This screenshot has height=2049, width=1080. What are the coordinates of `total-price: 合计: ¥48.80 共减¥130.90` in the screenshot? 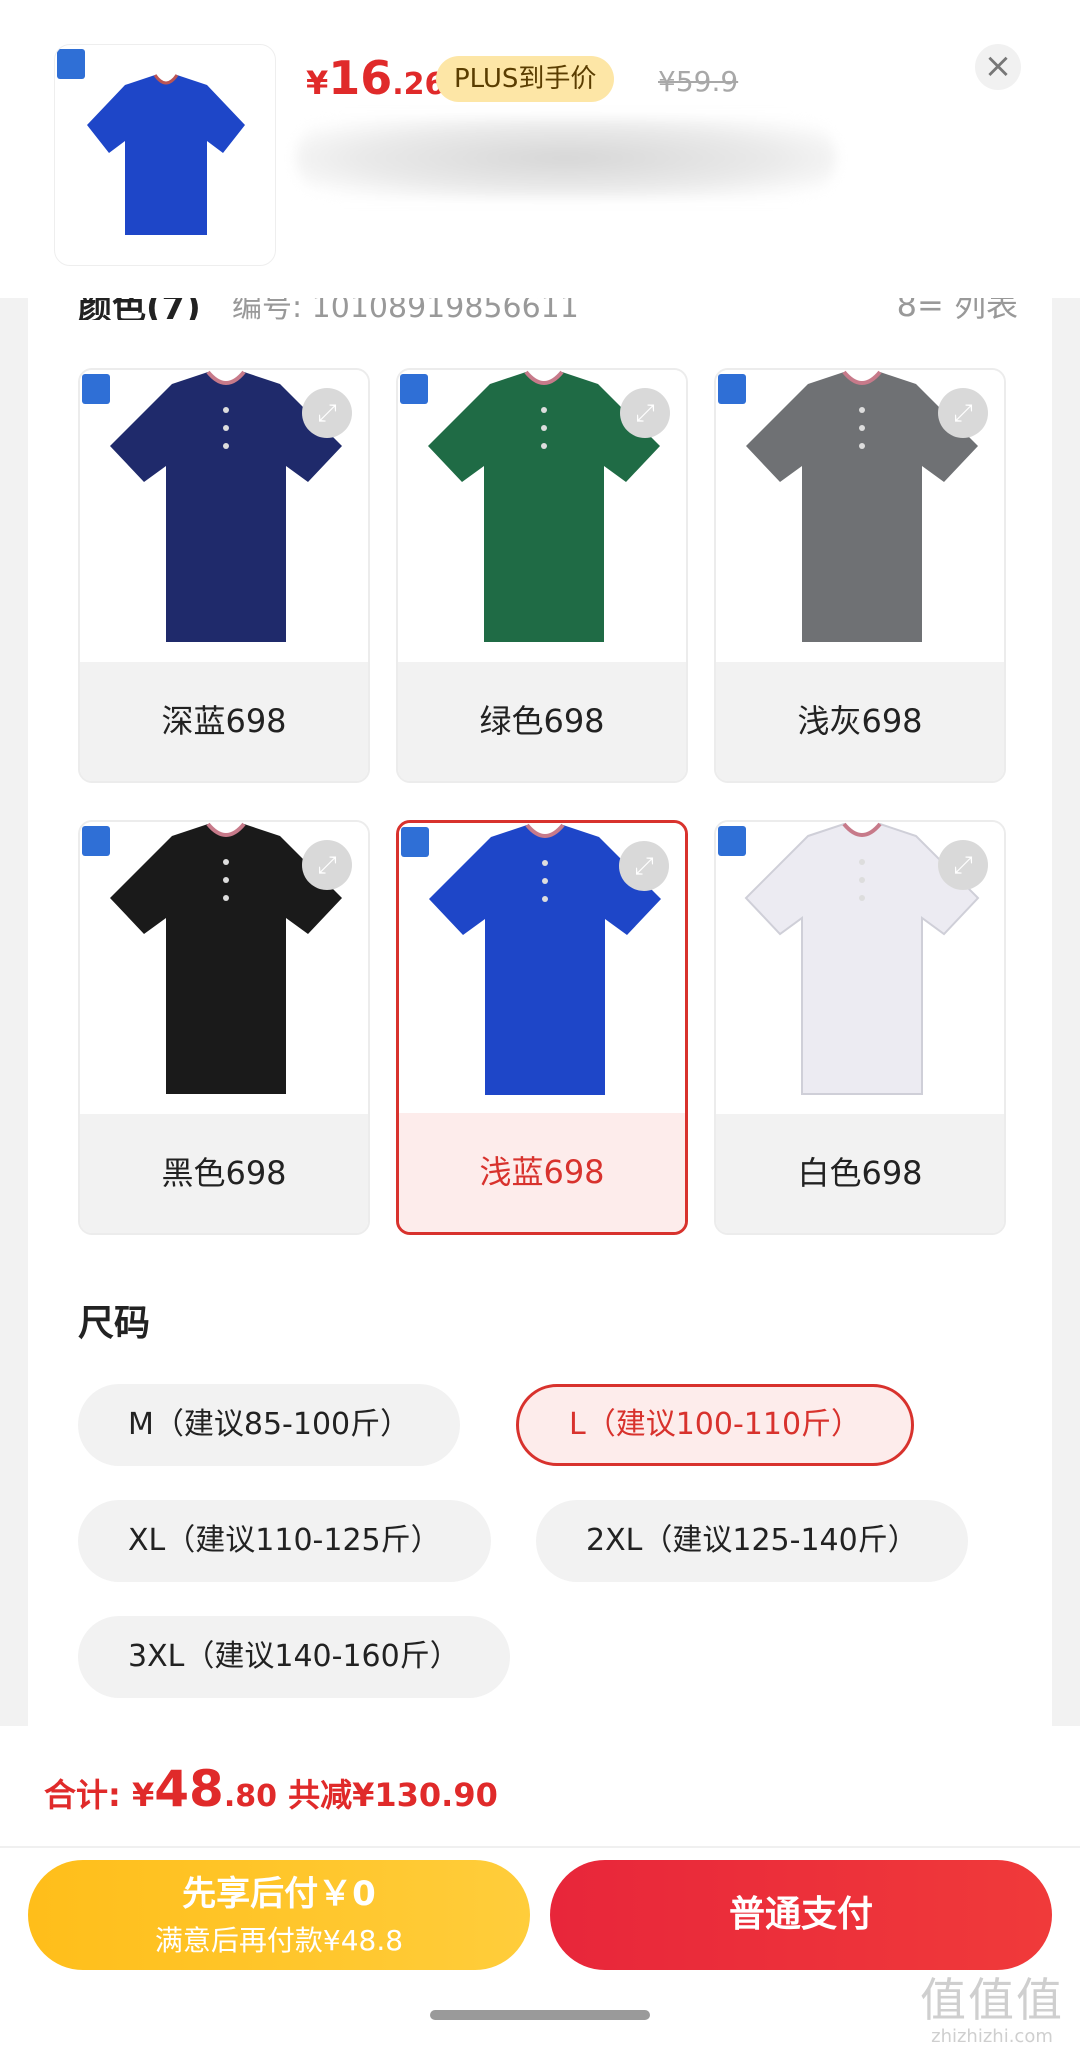 It's located at (271, 1789).